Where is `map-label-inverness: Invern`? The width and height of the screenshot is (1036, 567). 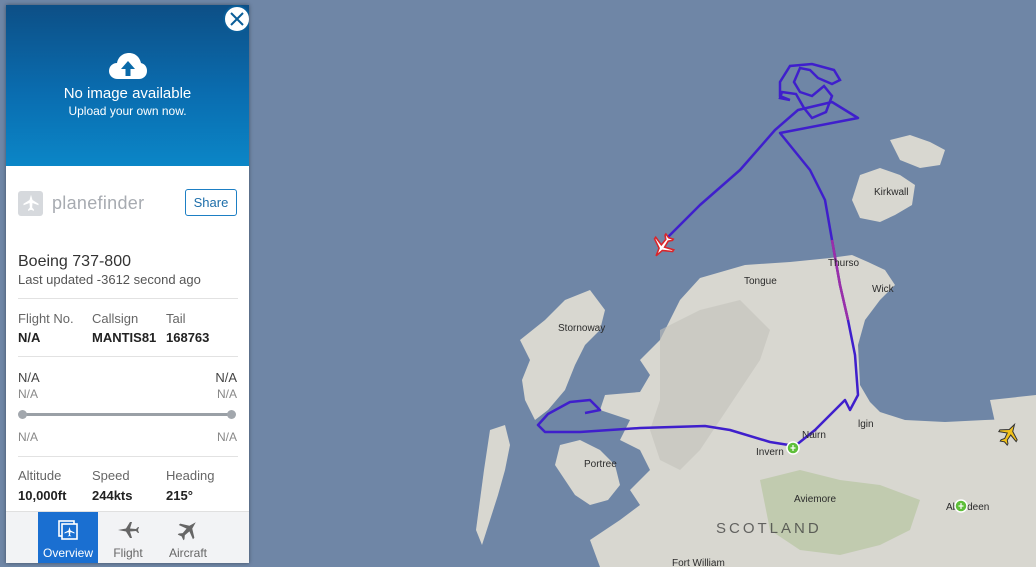
map-label-inverness: Invern is located at coordinates (770, 452).